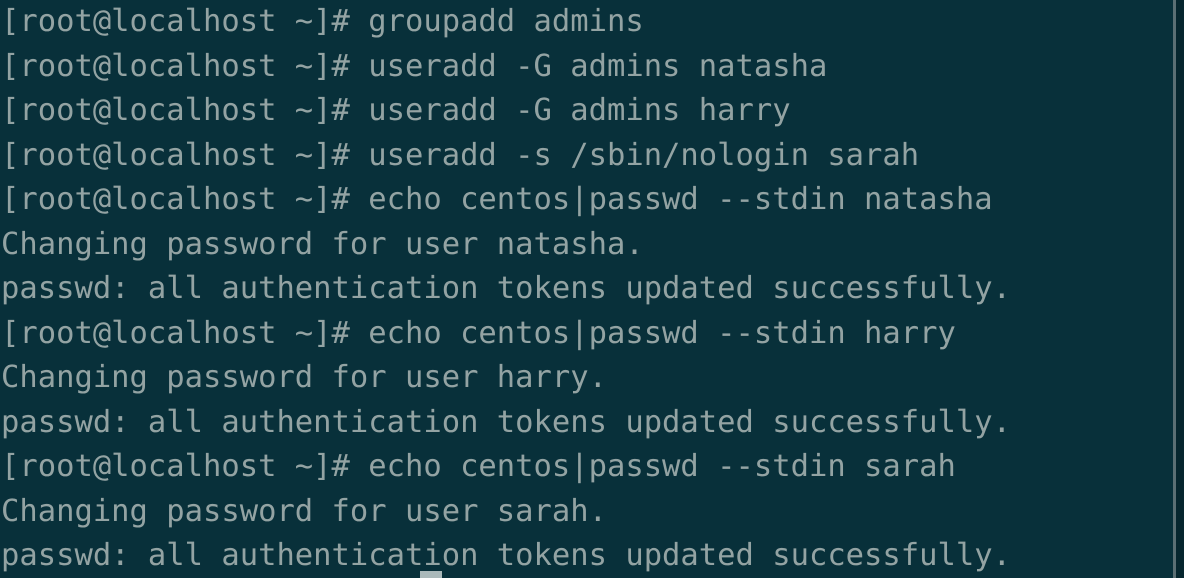 This screenshot has height=578, width=1184. I want to click on terminal-line: [root@localhost ~]# groupadd admins, so click(322, 21).